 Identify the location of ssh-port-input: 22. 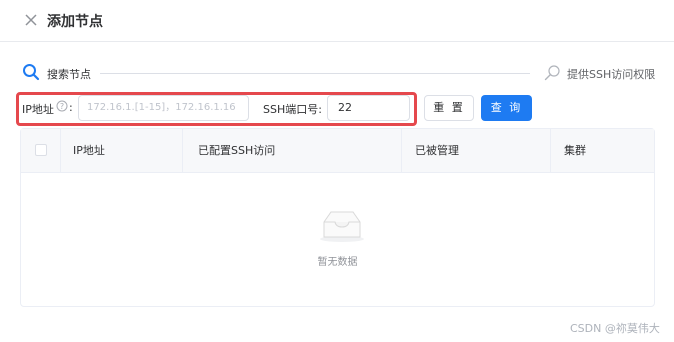
(368, 108).